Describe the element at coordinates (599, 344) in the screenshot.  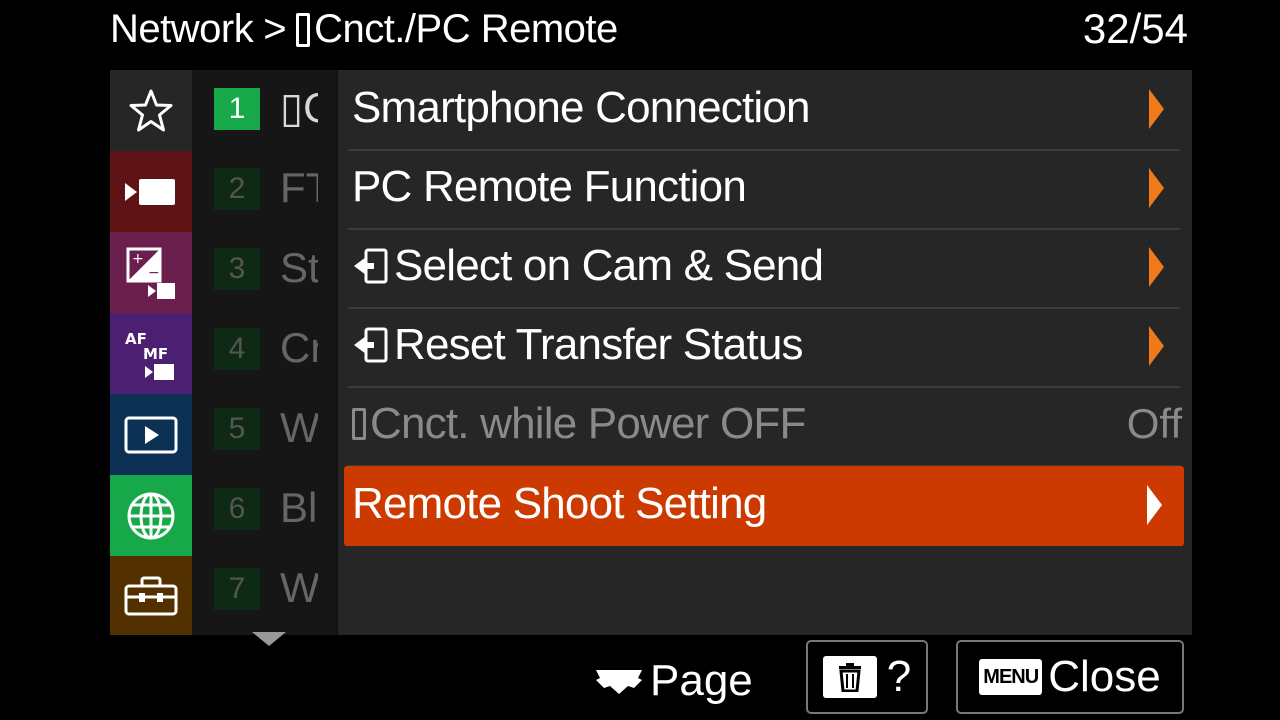
I see `menu-item-label: Reset Transfer Status` at that location.